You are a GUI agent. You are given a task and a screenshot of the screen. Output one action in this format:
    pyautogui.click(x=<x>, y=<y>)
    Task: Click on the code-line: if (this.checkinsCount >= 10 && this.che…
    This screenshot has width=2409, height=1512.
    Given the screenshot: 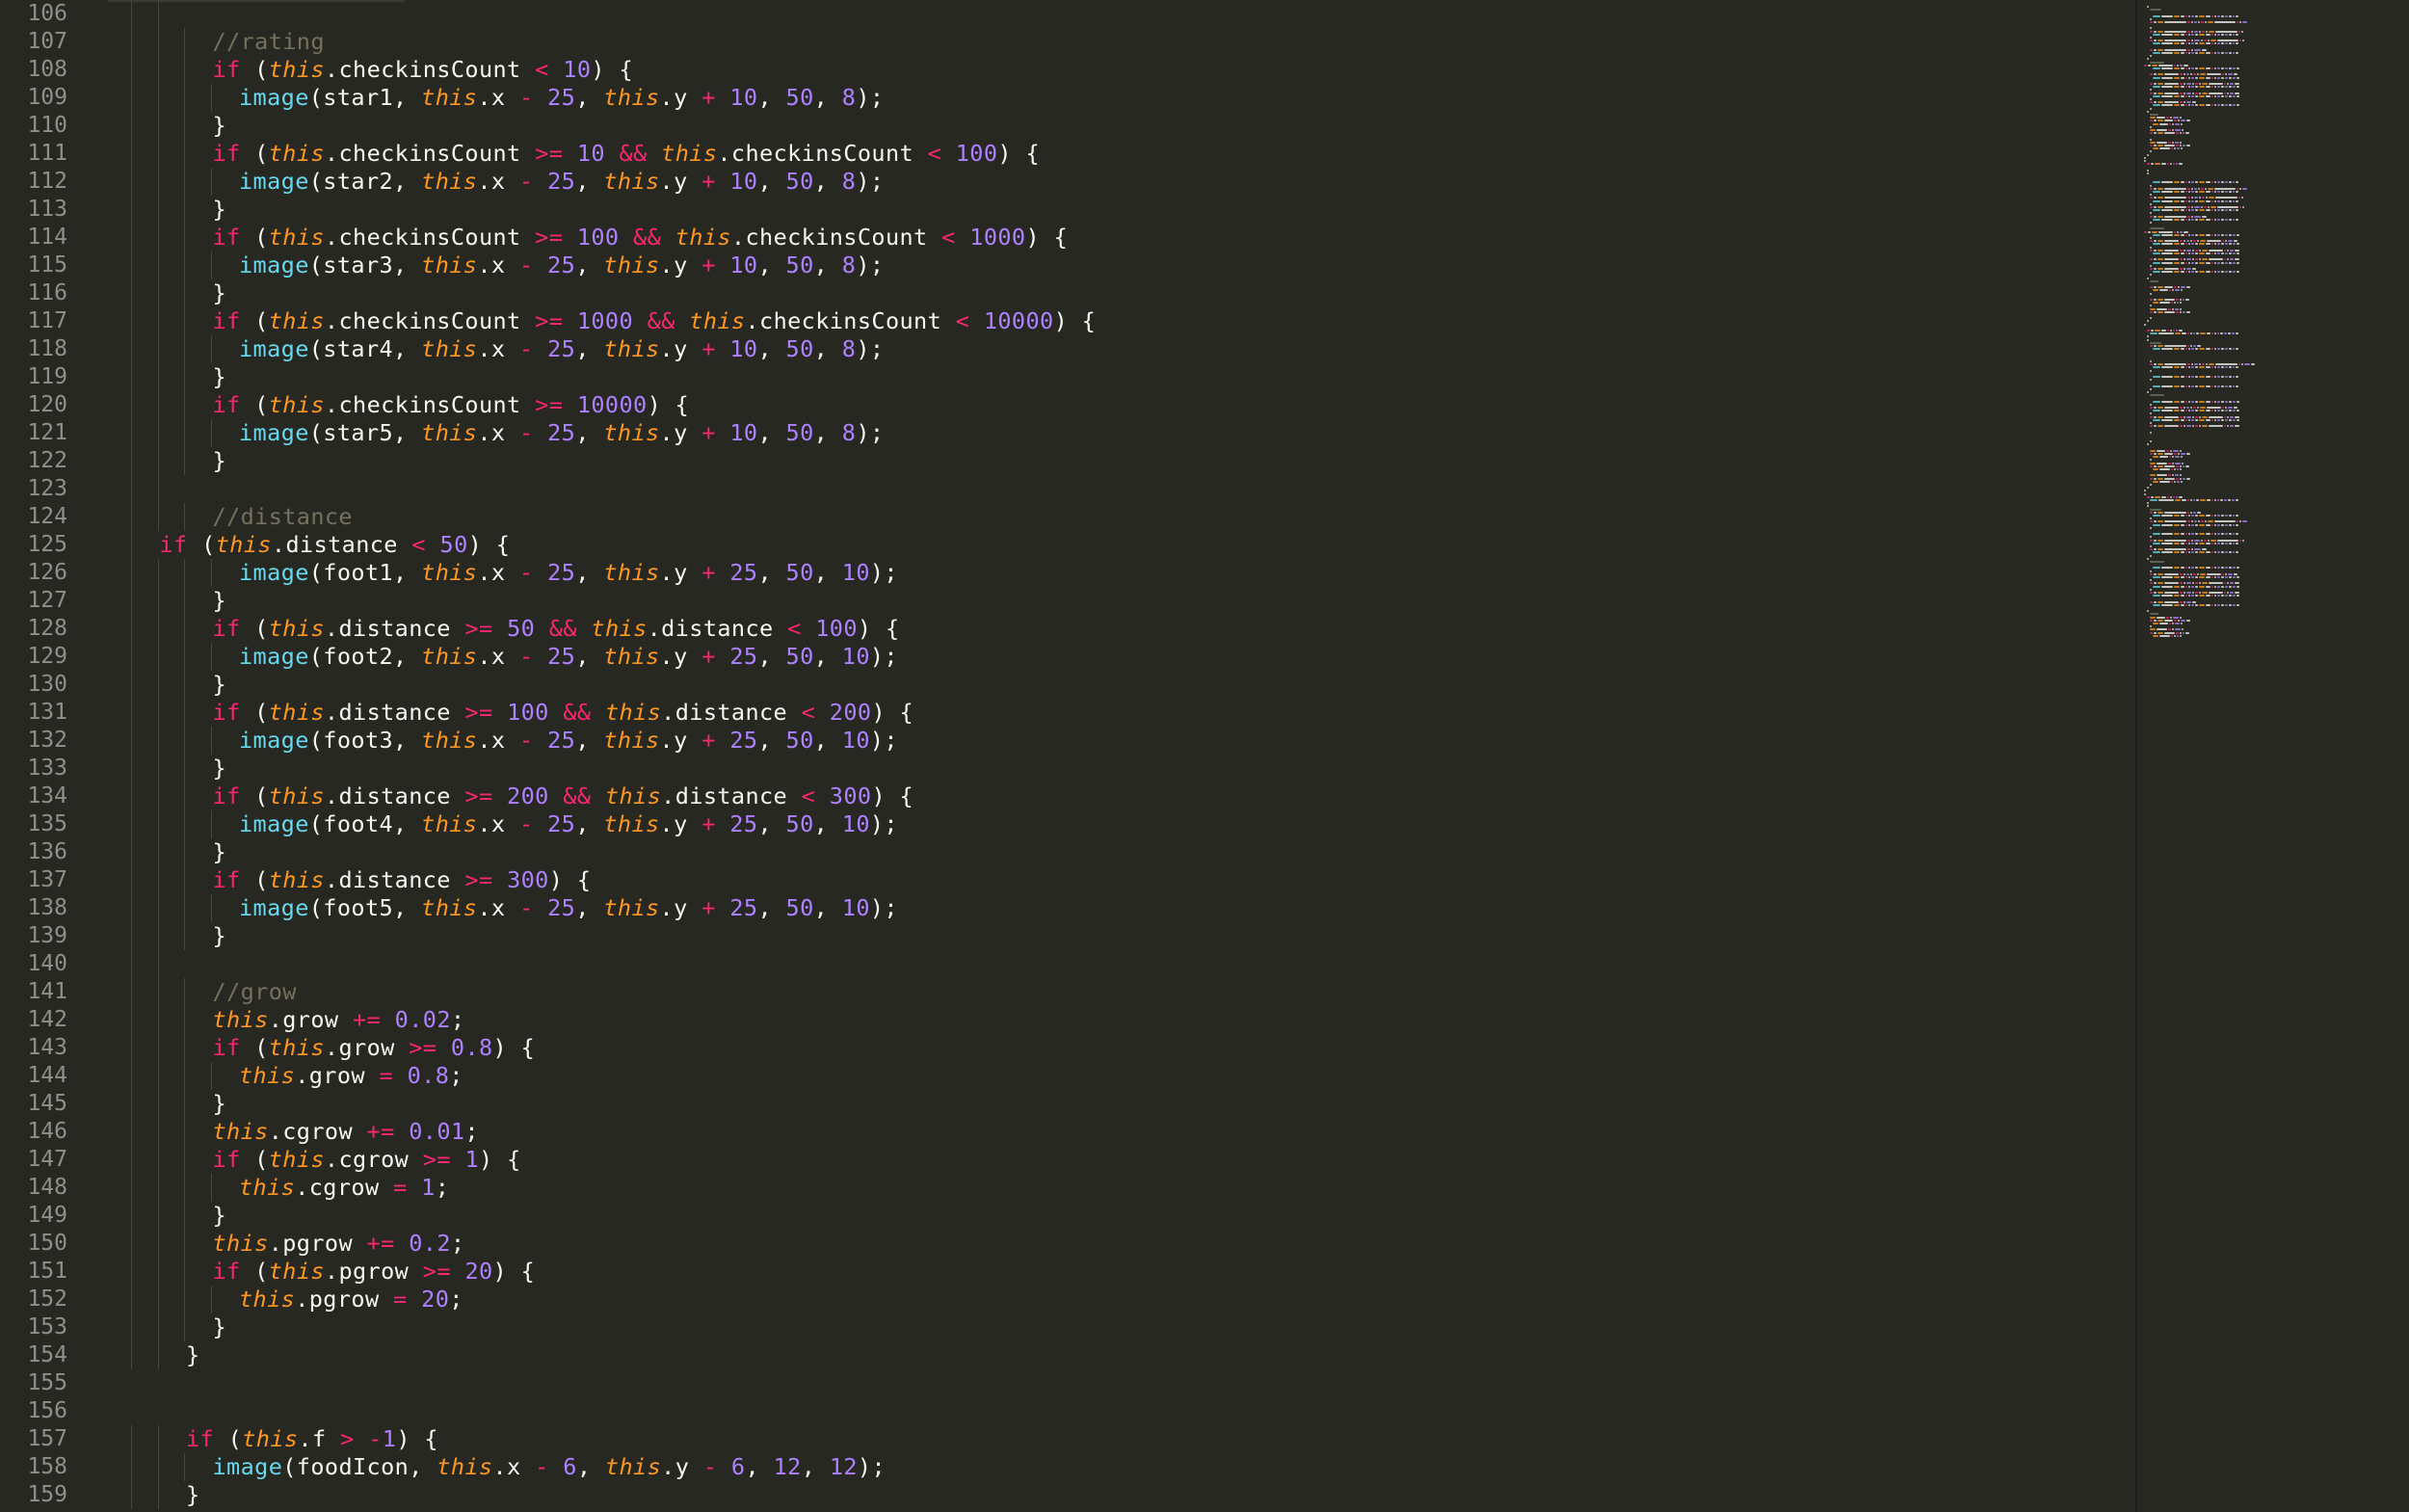 What is the action you would take?
    pyautogui.click(x=1119, y=154)
    